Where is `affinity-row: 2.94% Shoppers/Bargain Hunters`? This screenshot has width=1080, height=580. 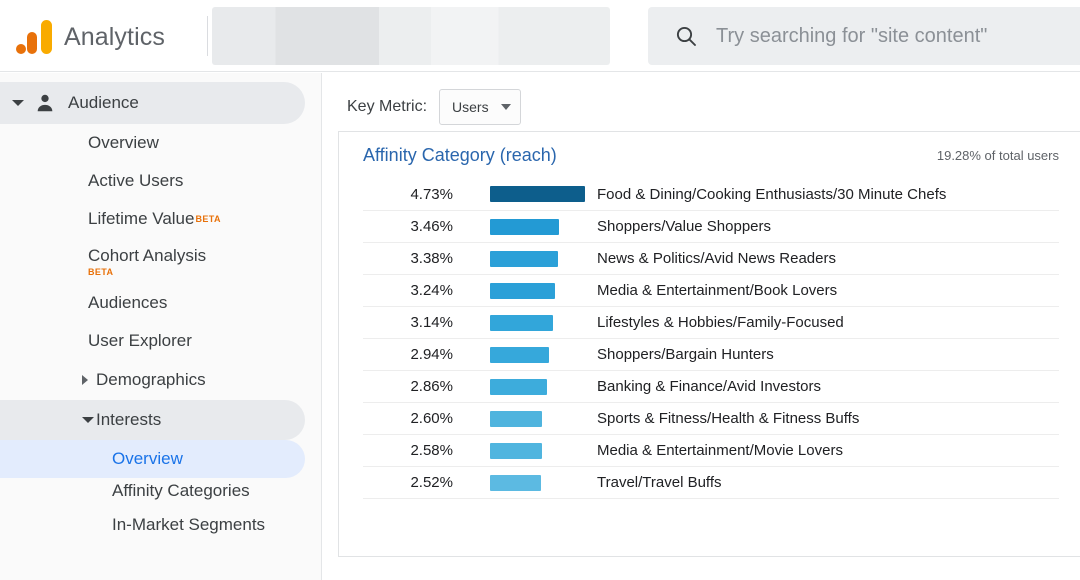 affinity-row: 2.94% Shoppers/Bargain Hunters is located at coordinates (711, 354).